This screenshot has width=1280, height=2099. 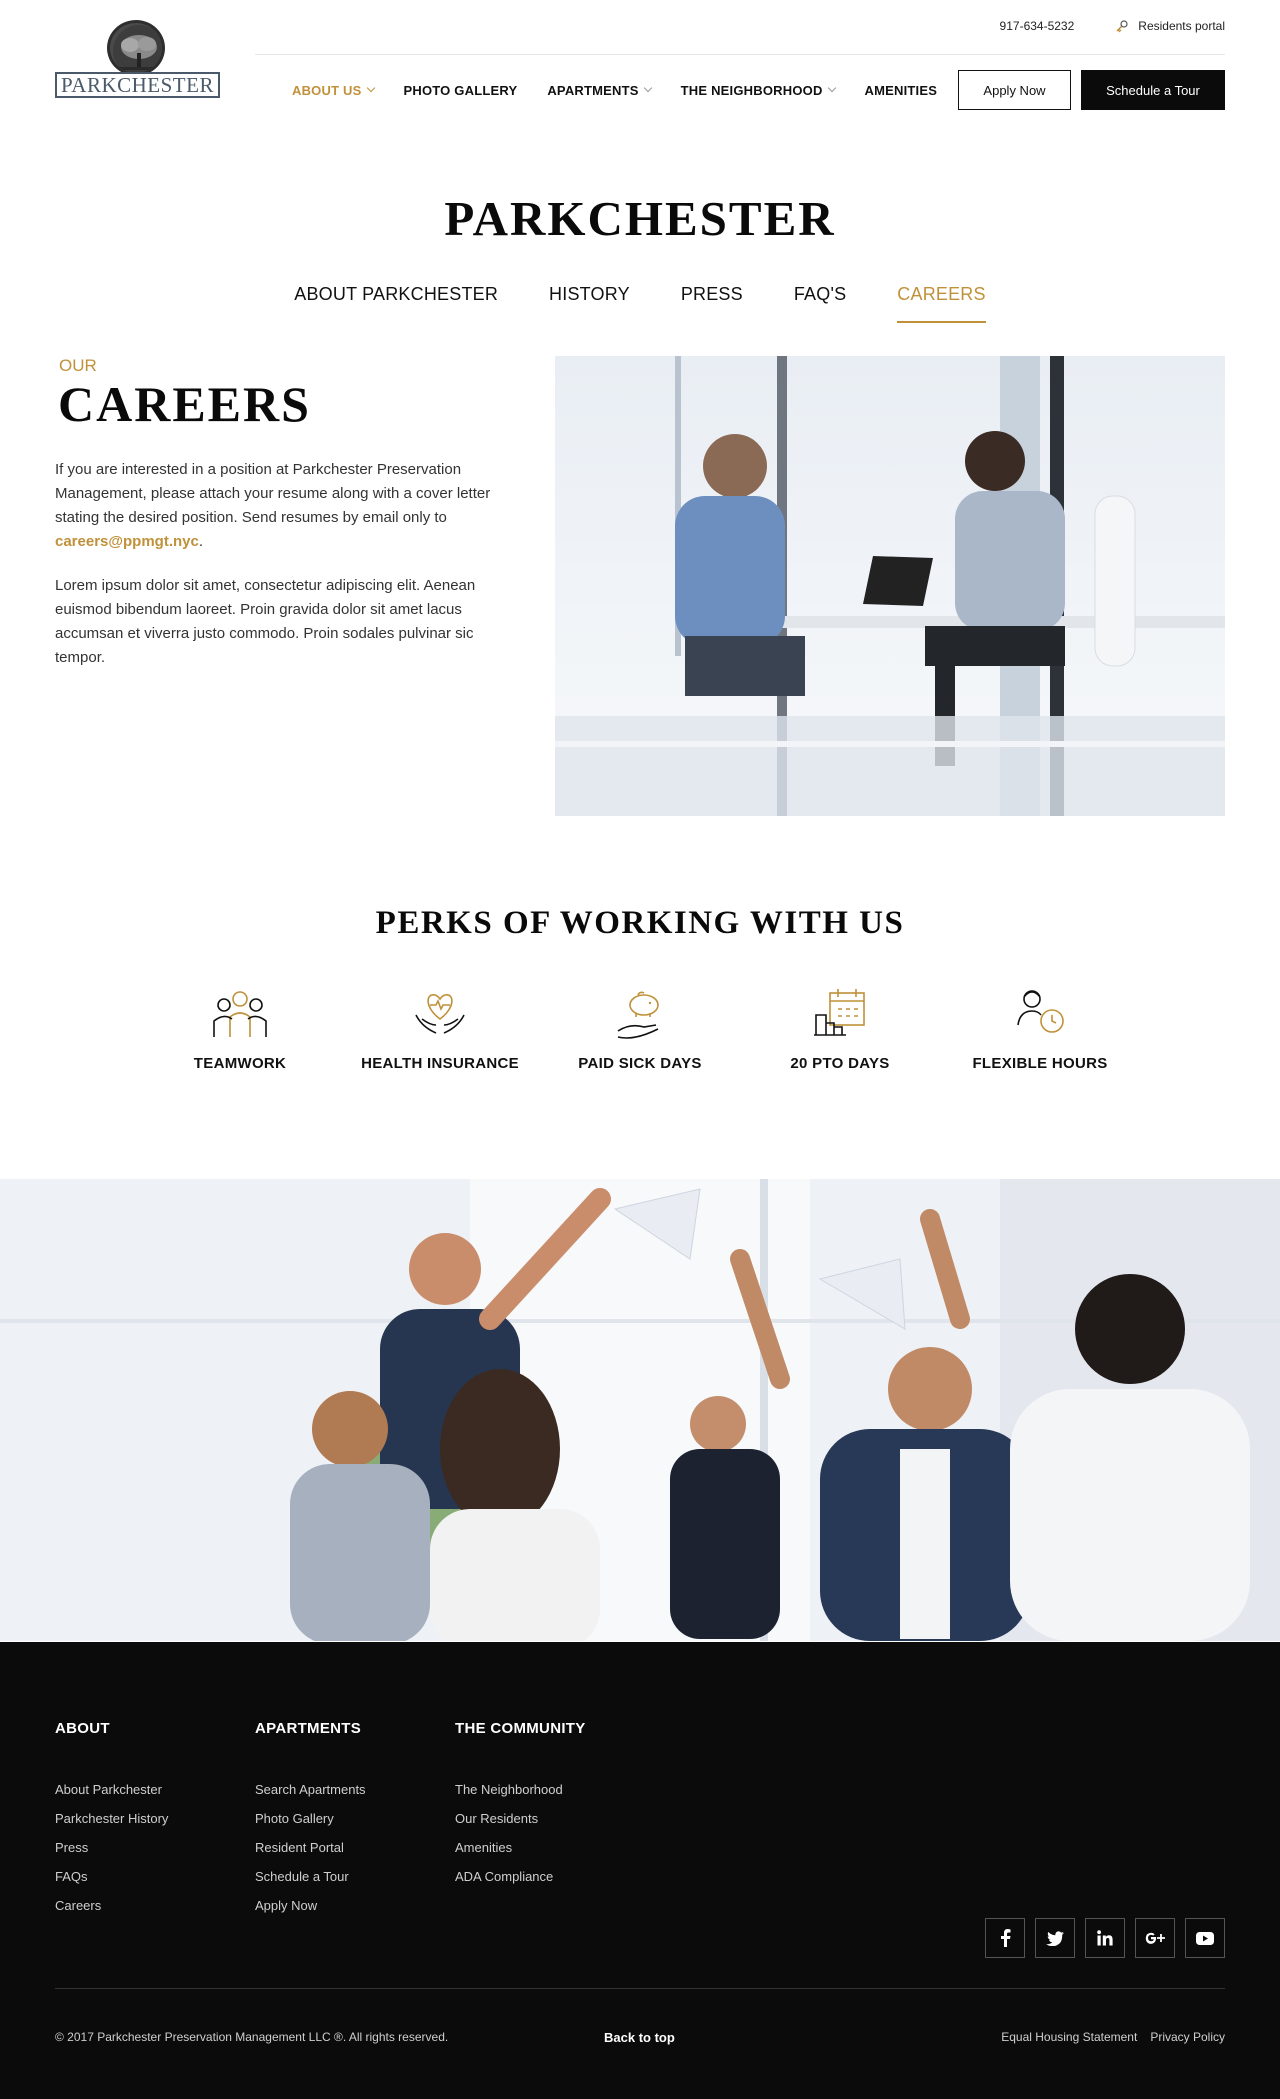 I want to click on page-title: PARKCHESTER, so click(x=640, y=218).